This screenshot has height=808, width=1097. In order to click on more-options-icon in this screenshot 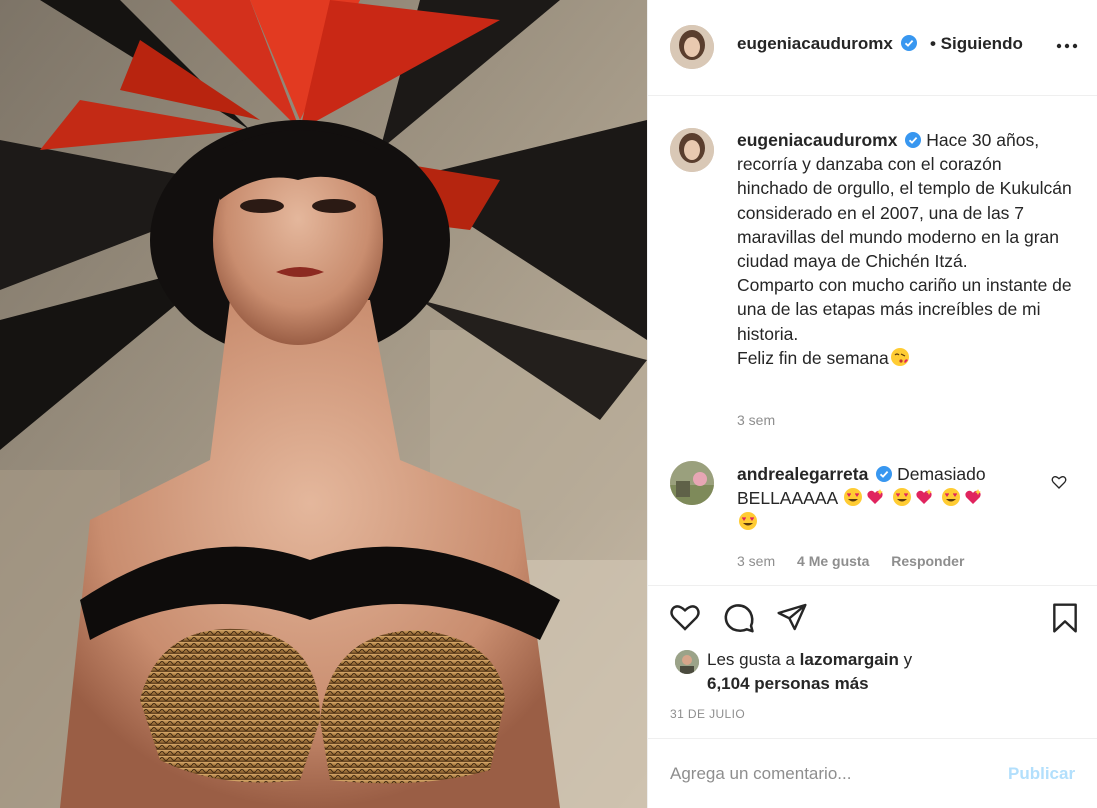, I will do `click(1067, 46)`.